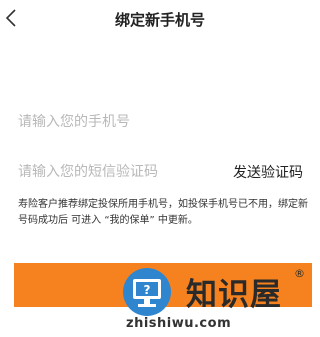 The height and width of the screenshot is (337, 320). Describe the element at coordinates (179, 323) in the screenshot. I see `watermark-domain: zhishiwu.com` at that location.